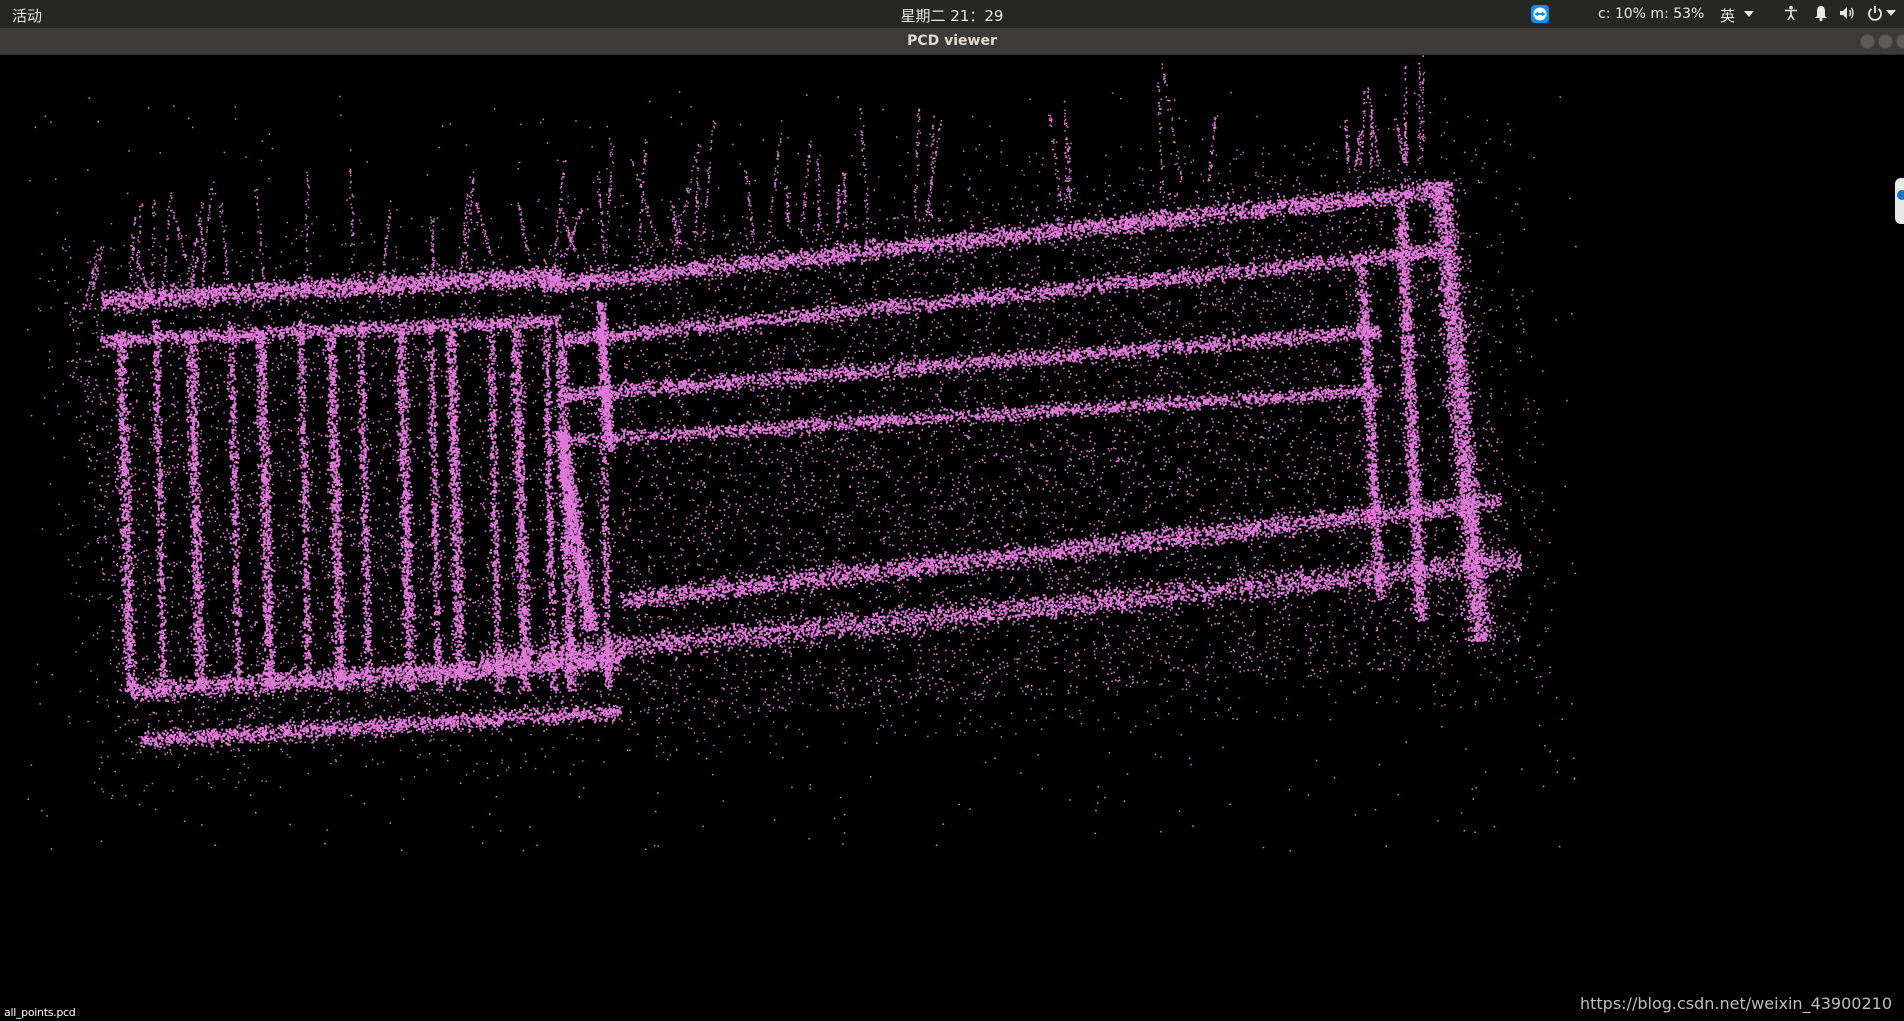  I want to click on volume-icon, so click(1847, 13).